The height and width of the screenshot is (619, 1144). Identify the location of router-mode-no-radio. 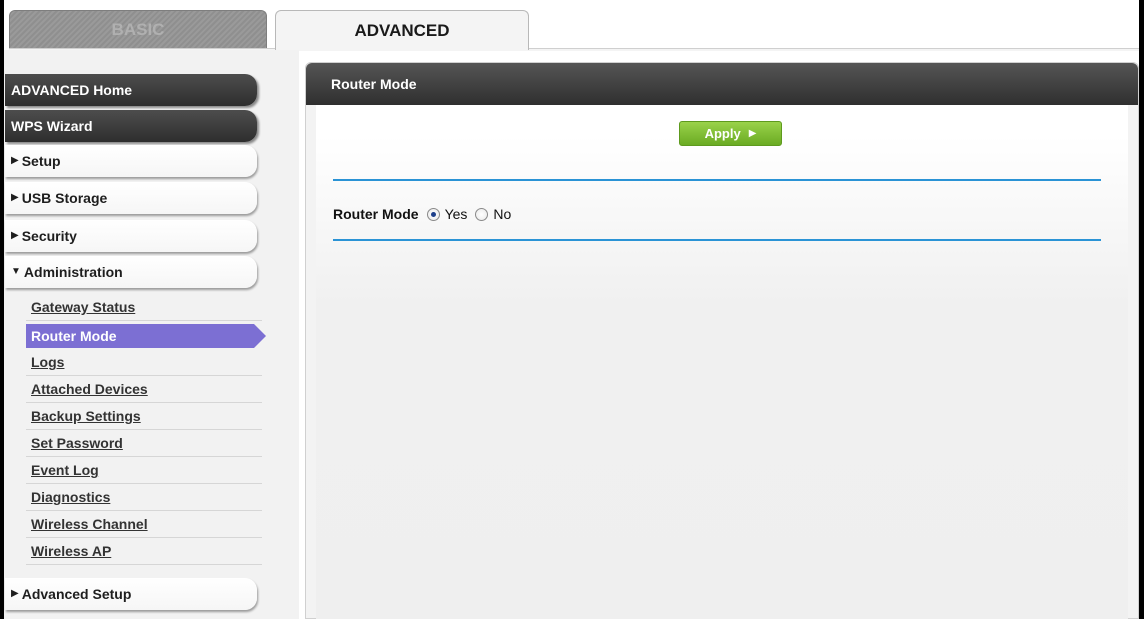
(482, 214).